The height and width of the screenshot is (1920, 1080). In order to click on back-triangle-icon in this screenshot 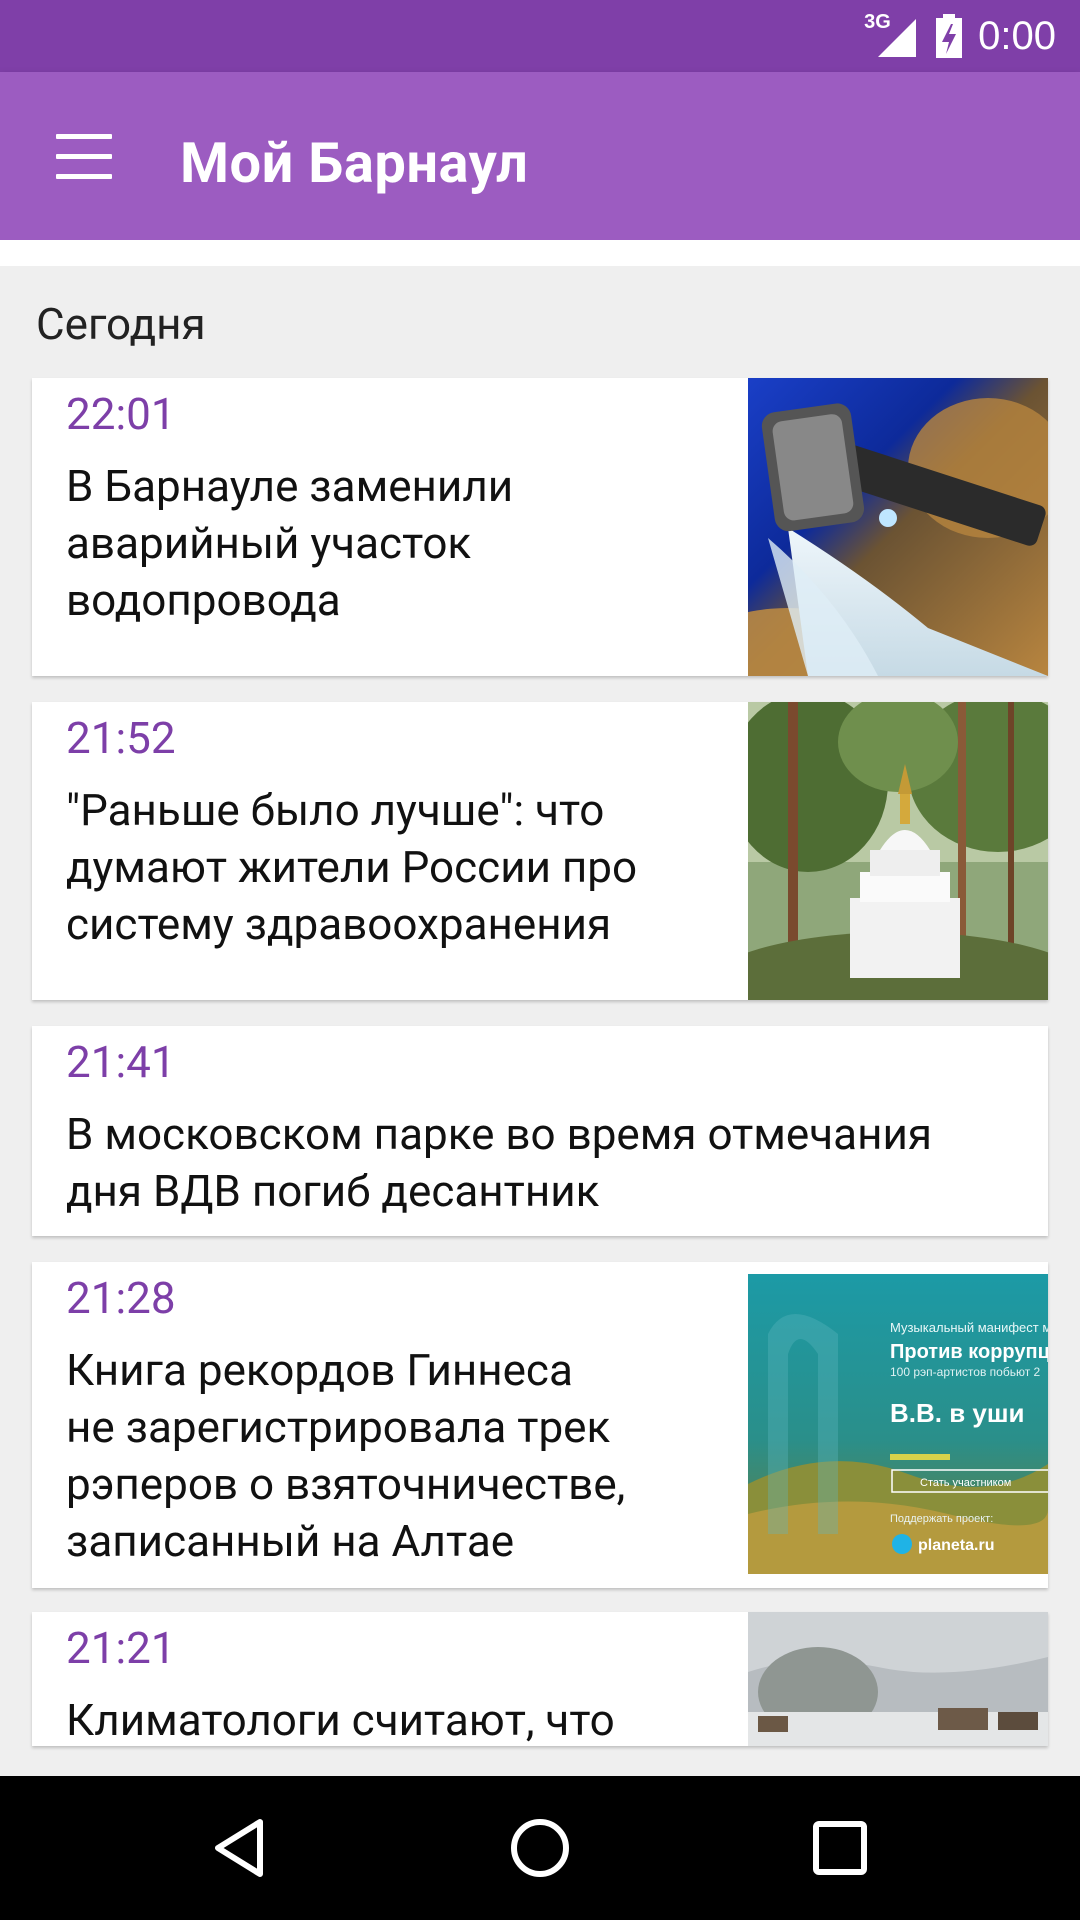, I will do `click(240, 1848)`.